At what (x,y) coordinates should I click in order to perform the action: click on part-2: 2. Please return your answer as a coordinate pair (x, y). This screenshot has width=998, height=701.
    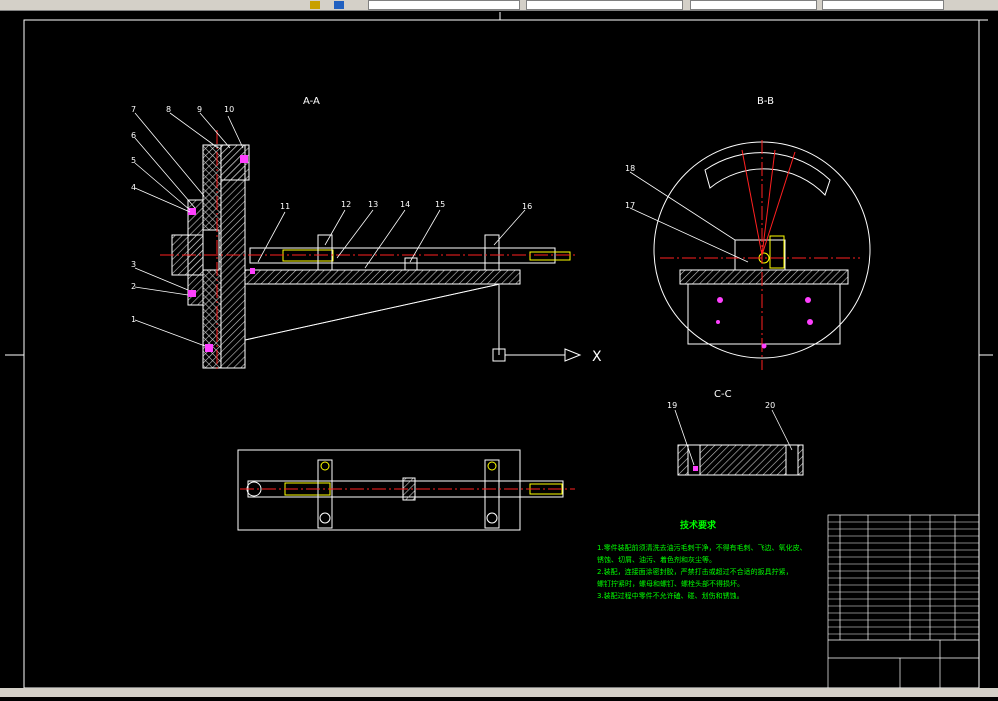
    Looking at the image, I should click on (133, 286).